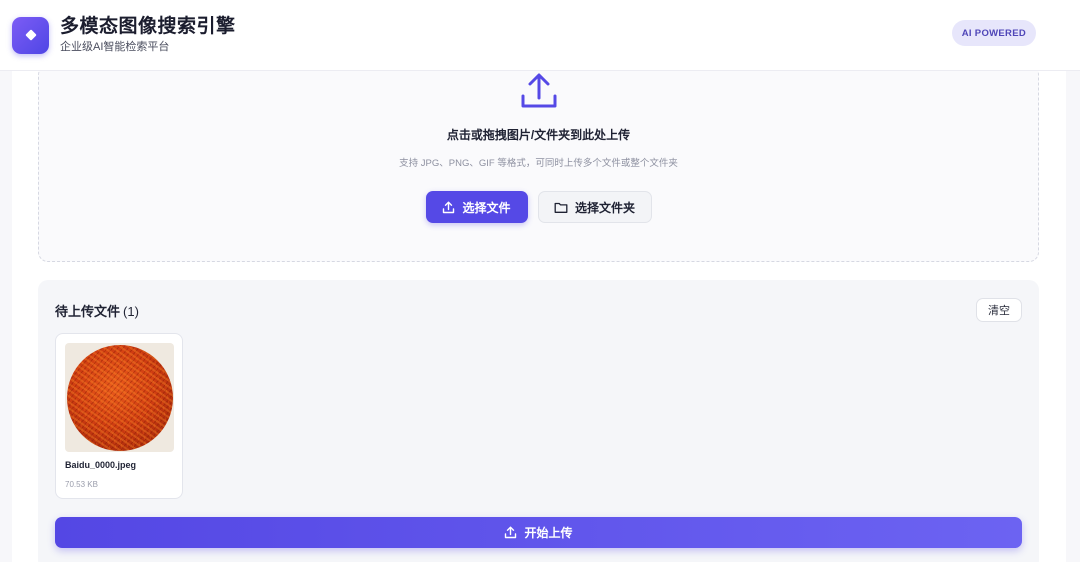 The image size is (1080, 562). I want to click on dropzone-title: 点击或拖拽图片/文件夹到此处上传, so click(538, 135).